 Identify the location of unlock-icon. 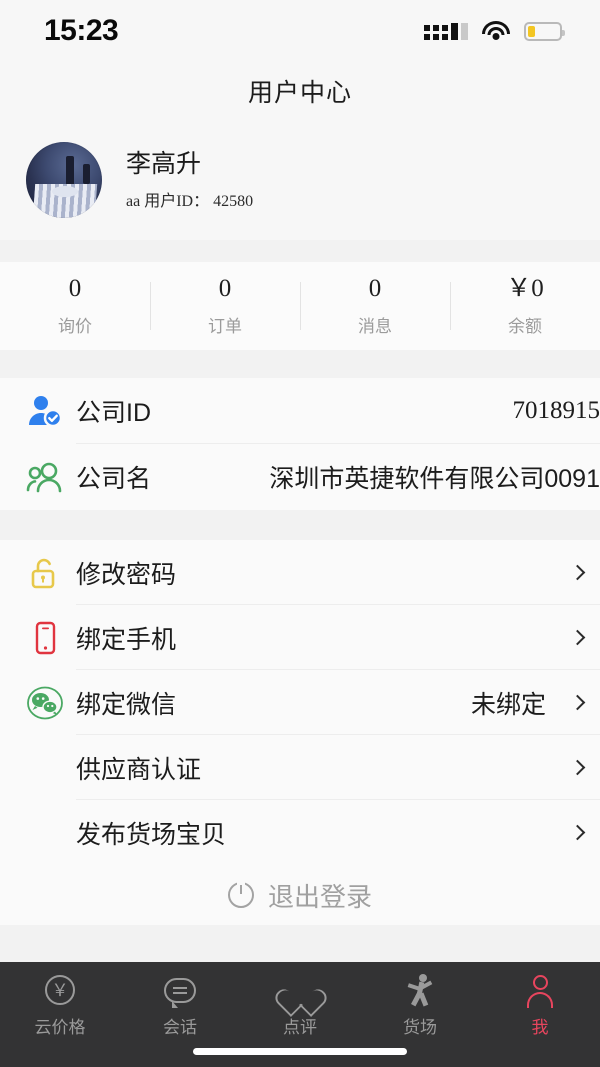
(45, 573).